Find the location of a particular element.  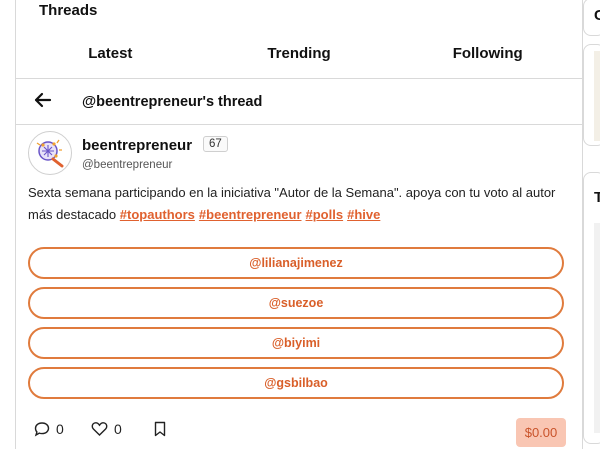

bookmark-icon is located at coordinates (160, 429).